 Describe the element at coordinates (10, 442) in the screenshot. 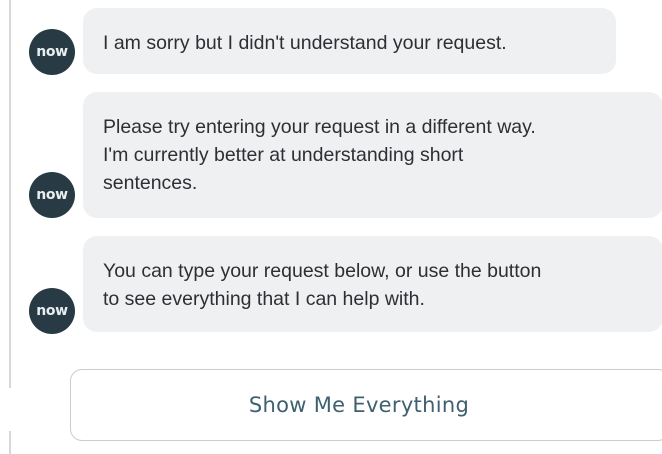

I see `chat-panel-left-border-lower` at that location.